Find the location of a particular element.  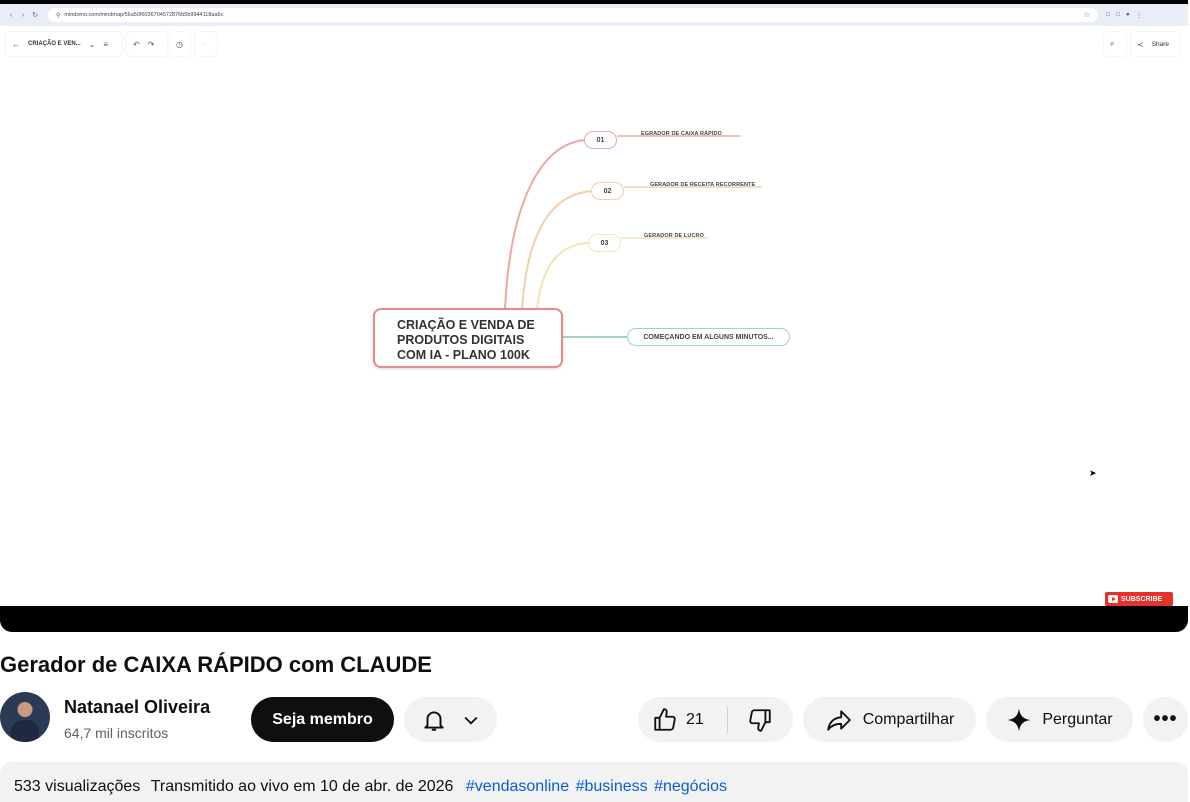

branch-label-02: GERADOR DE RECEITA RECORRENTE is located at coordinates (703, 185).